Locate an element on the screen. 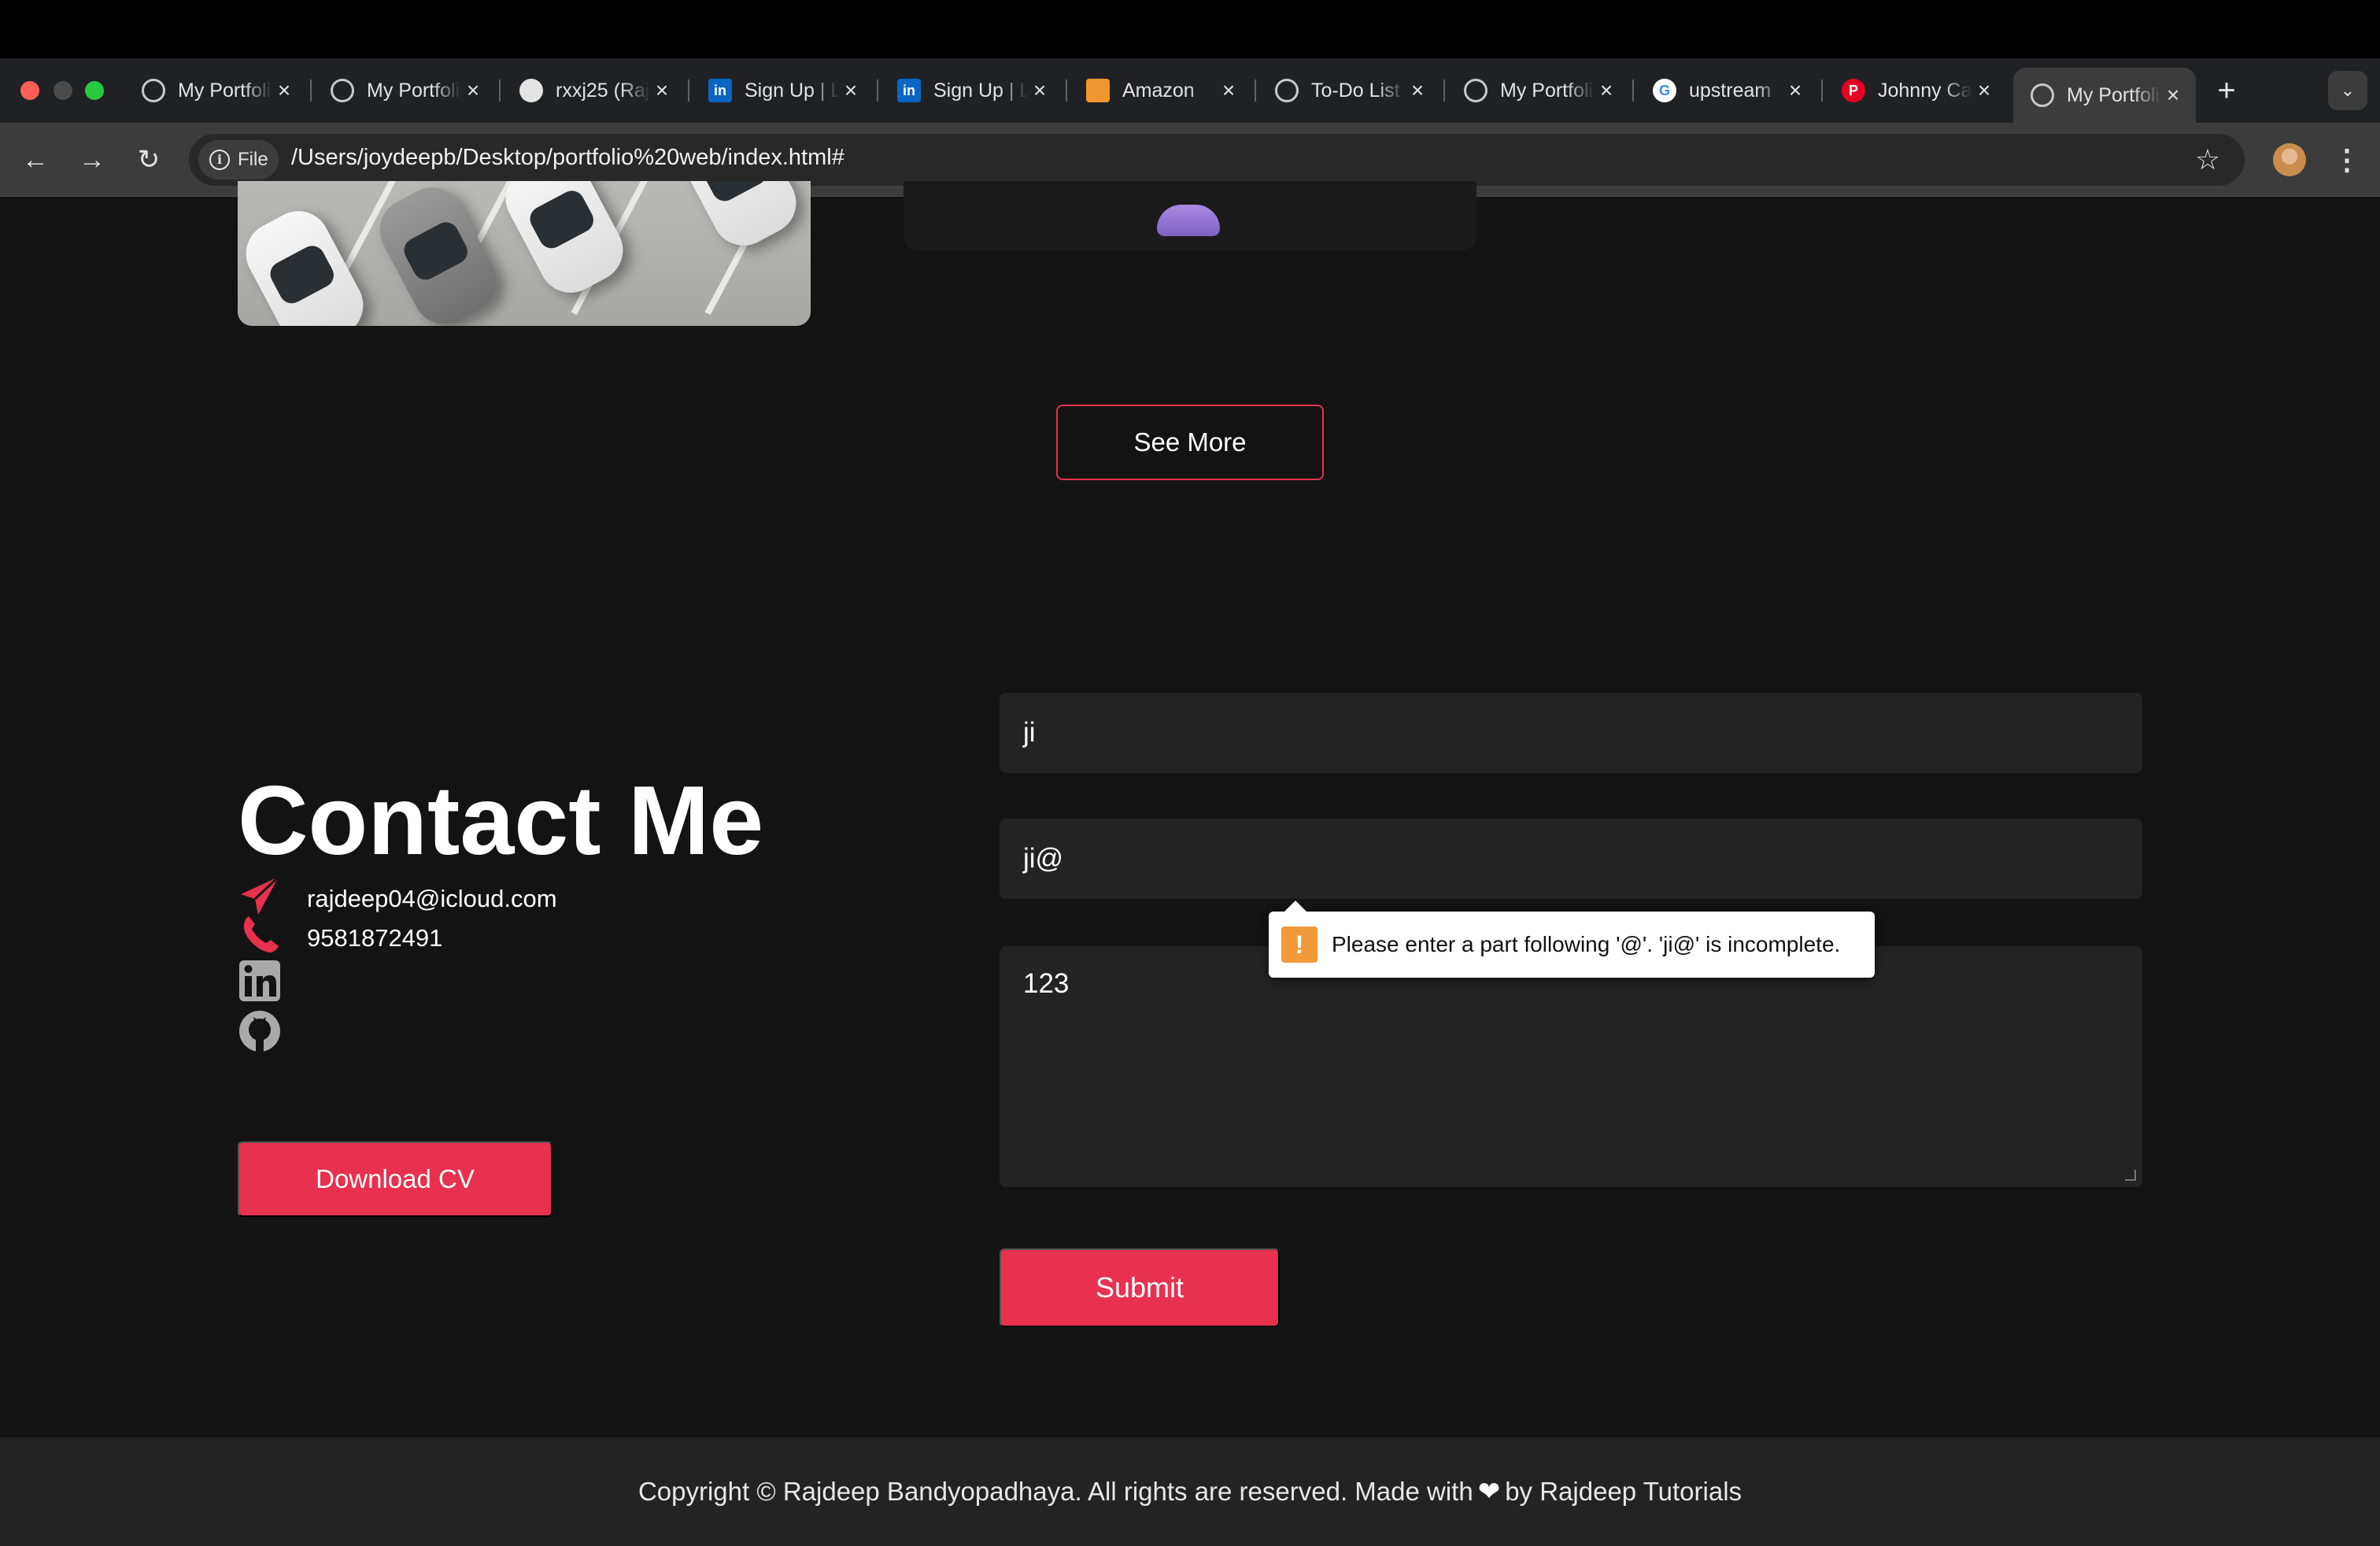 This screenshot has height=1546, width=2380. back-arrow-icon: ← is located at coordinates (35, 159).